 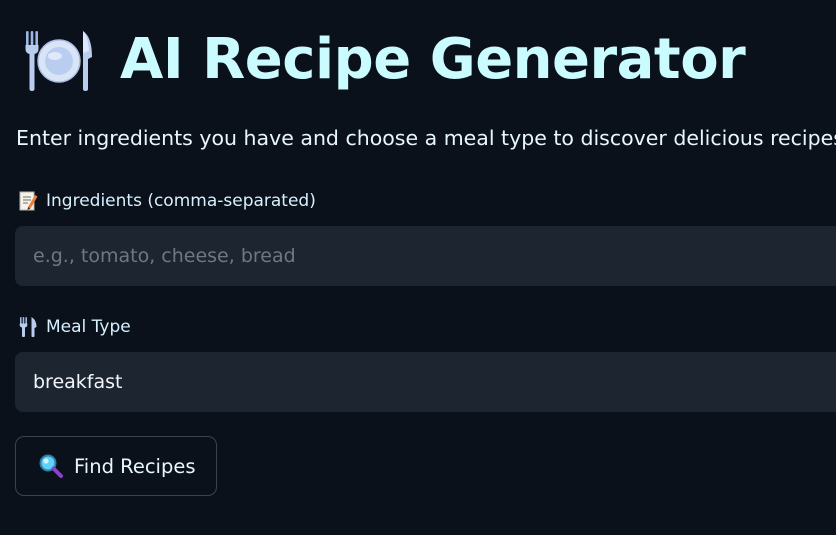 What do you see at coordinates (51, 466) in the screenshot?
I see `magnifier-icon` at bounding box center [51, 466].